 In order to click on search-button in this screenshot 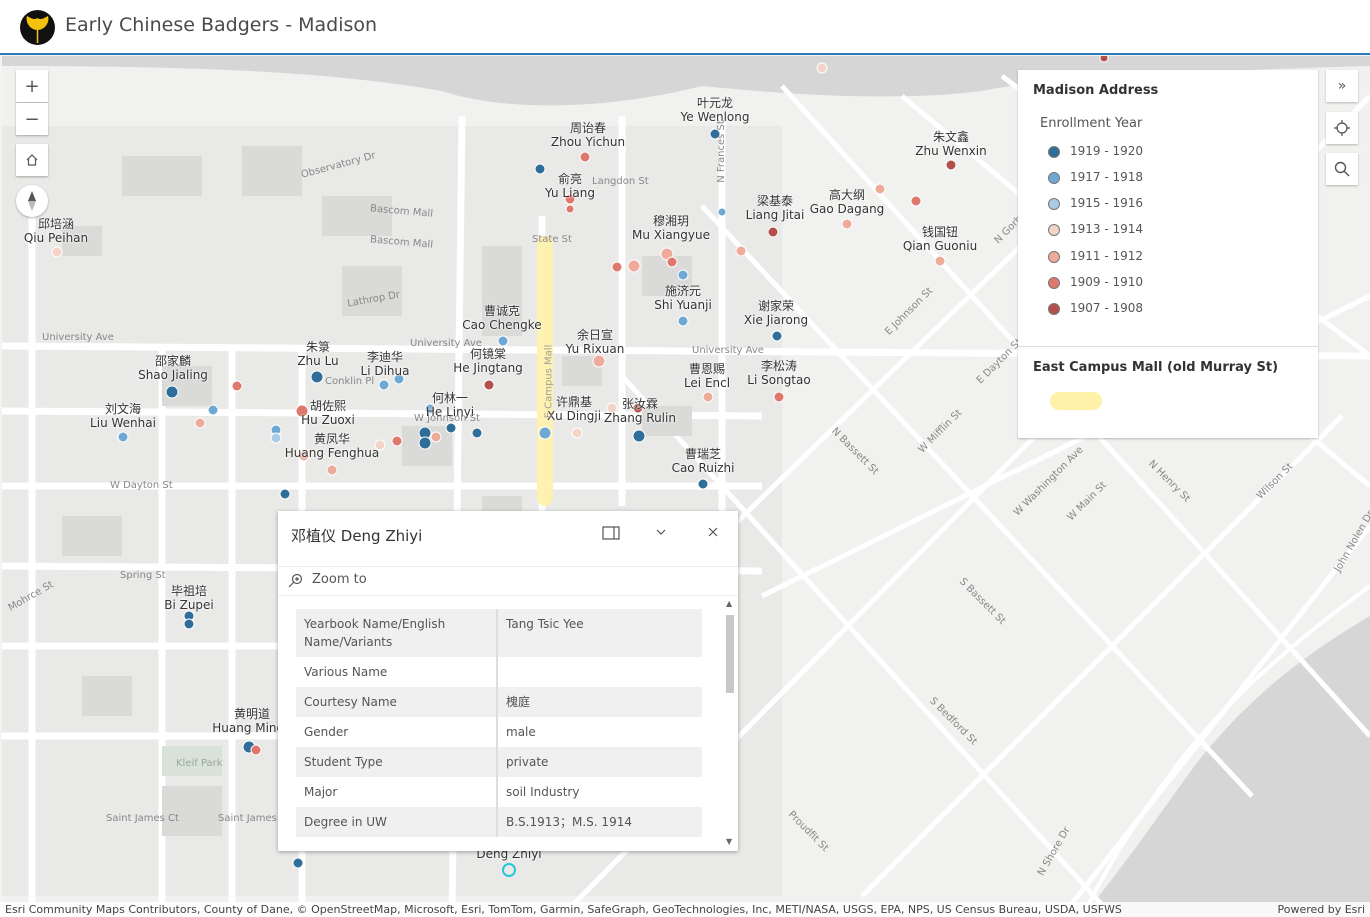, I will do `click(1342, 169)`.